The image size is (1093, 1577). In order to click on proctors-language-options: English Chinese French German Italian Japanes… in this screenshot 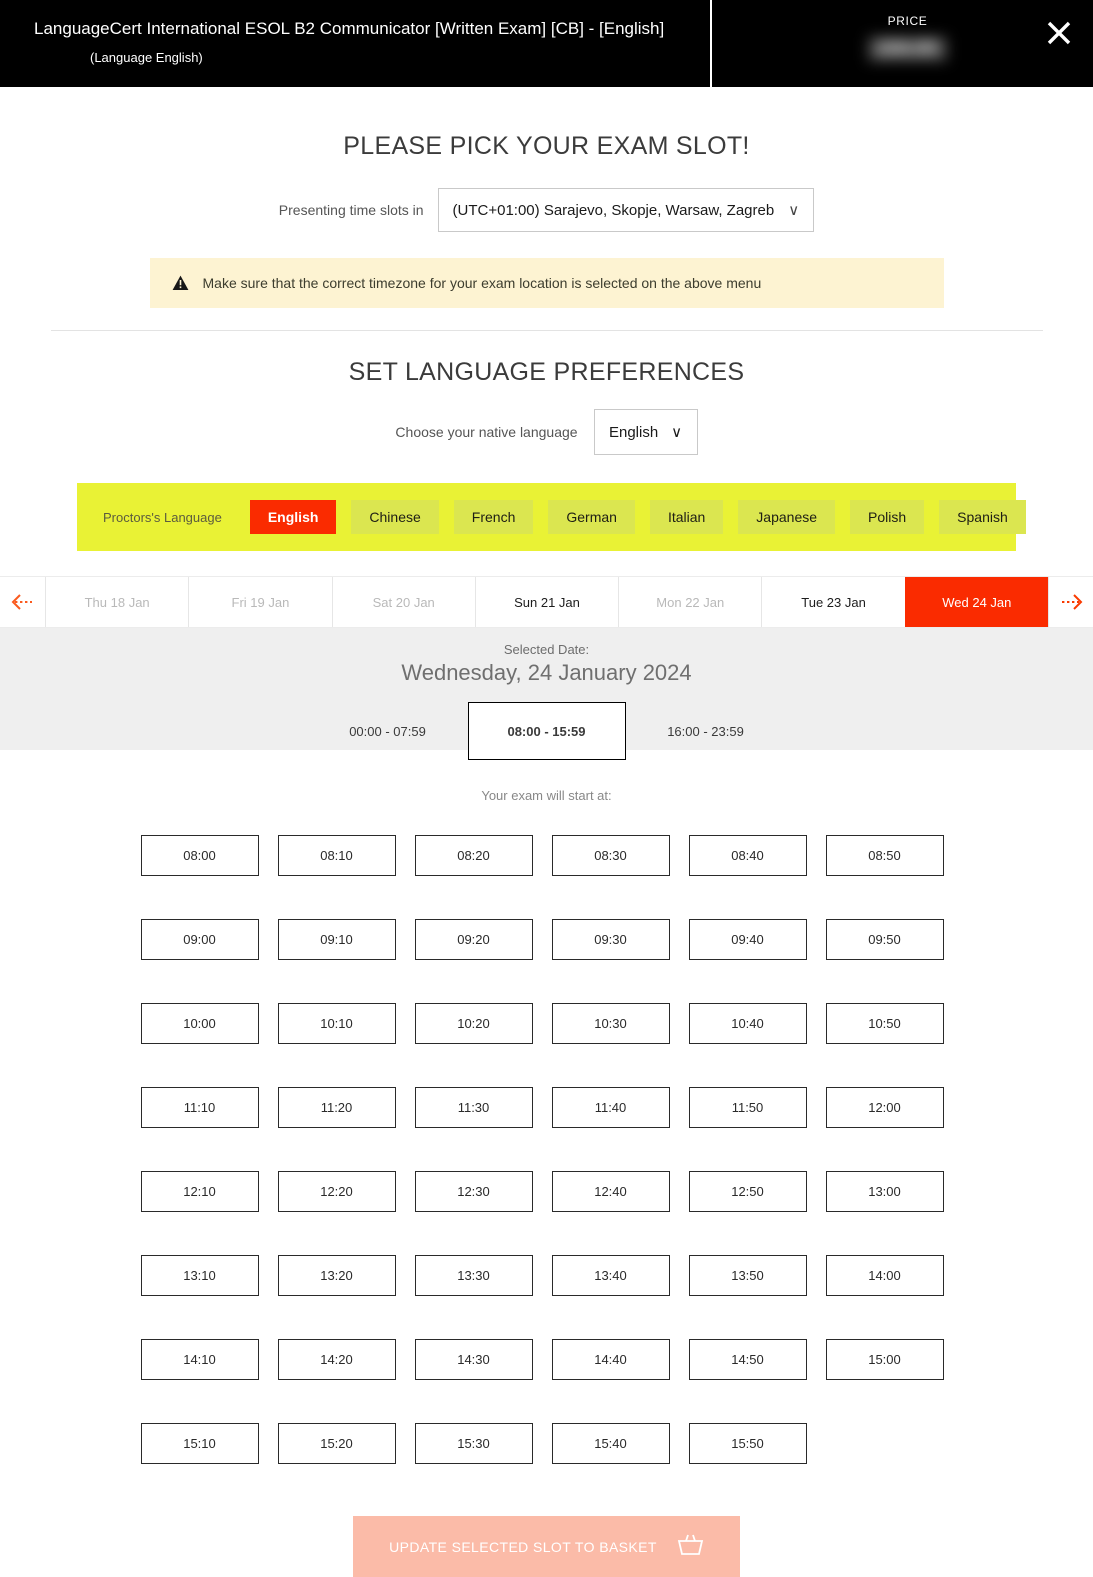, I will do `click(637, 517)`.